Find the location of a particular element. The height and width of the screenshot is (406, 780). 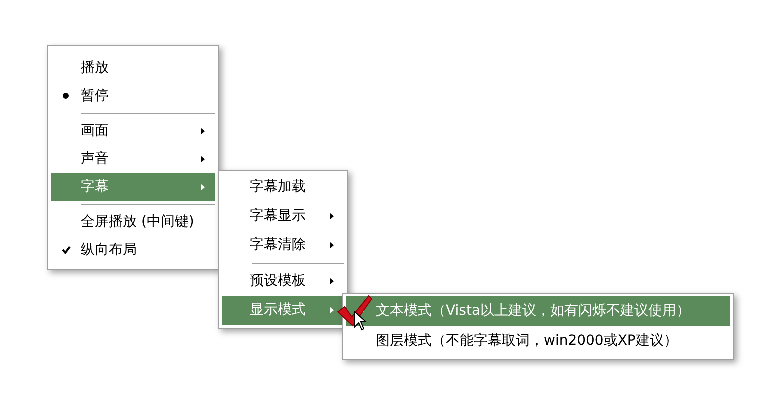

menu-item: 字幕清除 is located at coordinates (283, 245).